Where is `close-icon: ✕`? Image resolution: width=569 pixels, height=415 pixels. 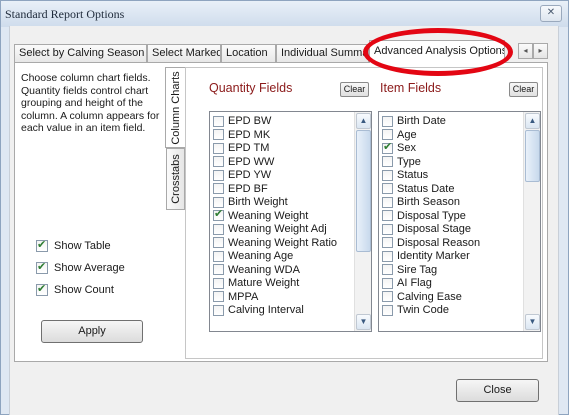 close-icon: ✕ is located at coordinates (551, 13).